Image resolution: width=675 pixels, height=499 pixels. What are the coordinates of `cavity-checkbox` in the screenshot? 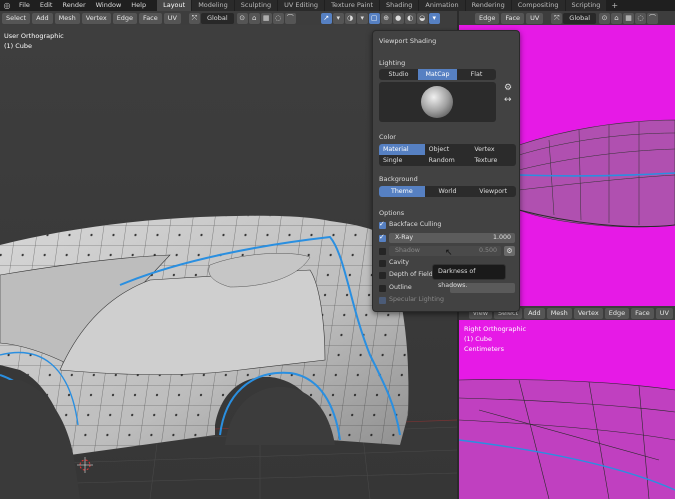 It's located at (382, 263).